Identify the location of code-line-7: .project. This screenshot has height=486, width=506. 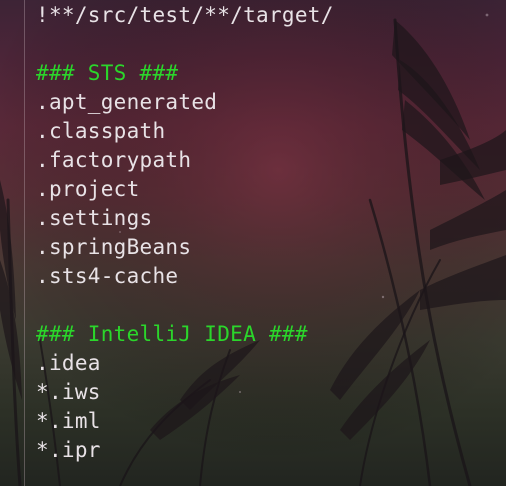
(185, 189).